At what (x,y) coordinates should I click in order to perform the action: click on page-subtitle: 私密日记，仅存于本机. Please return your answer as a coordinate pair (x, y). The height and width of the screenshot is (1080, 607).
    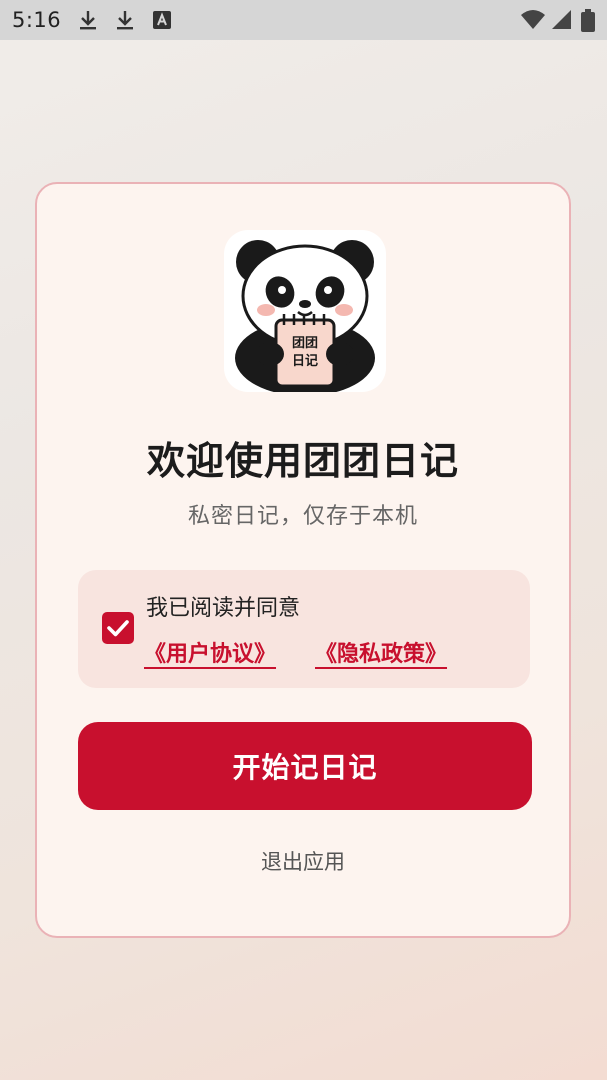
    Looking at the image, I should click on (302, 516).